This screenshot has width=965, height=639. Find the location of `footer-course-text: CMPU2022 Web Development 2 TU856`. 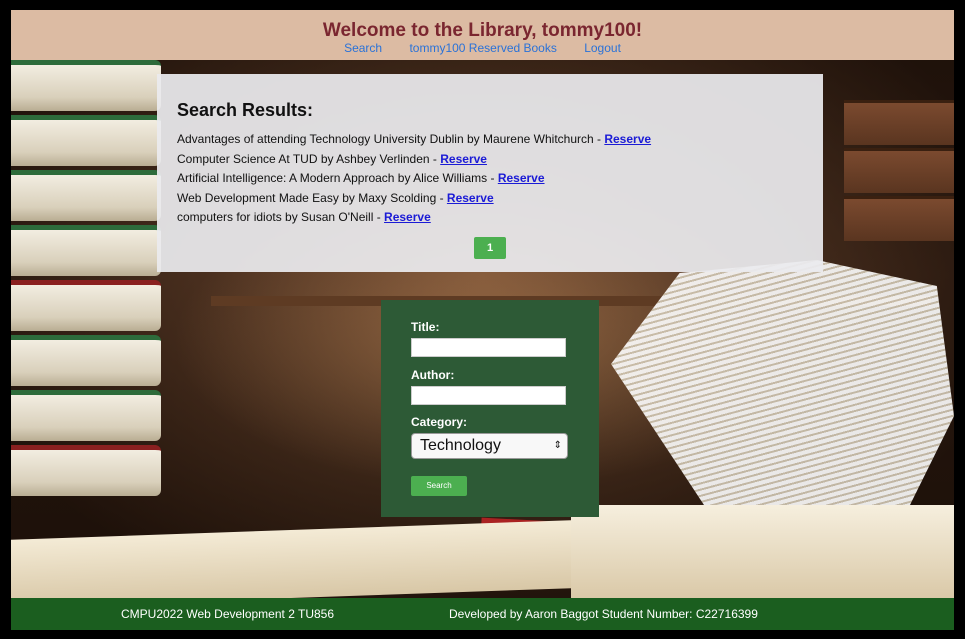

footer-course-text: CMPU2022 Web Development 2 TU856 is located at coordinates (227, 614).